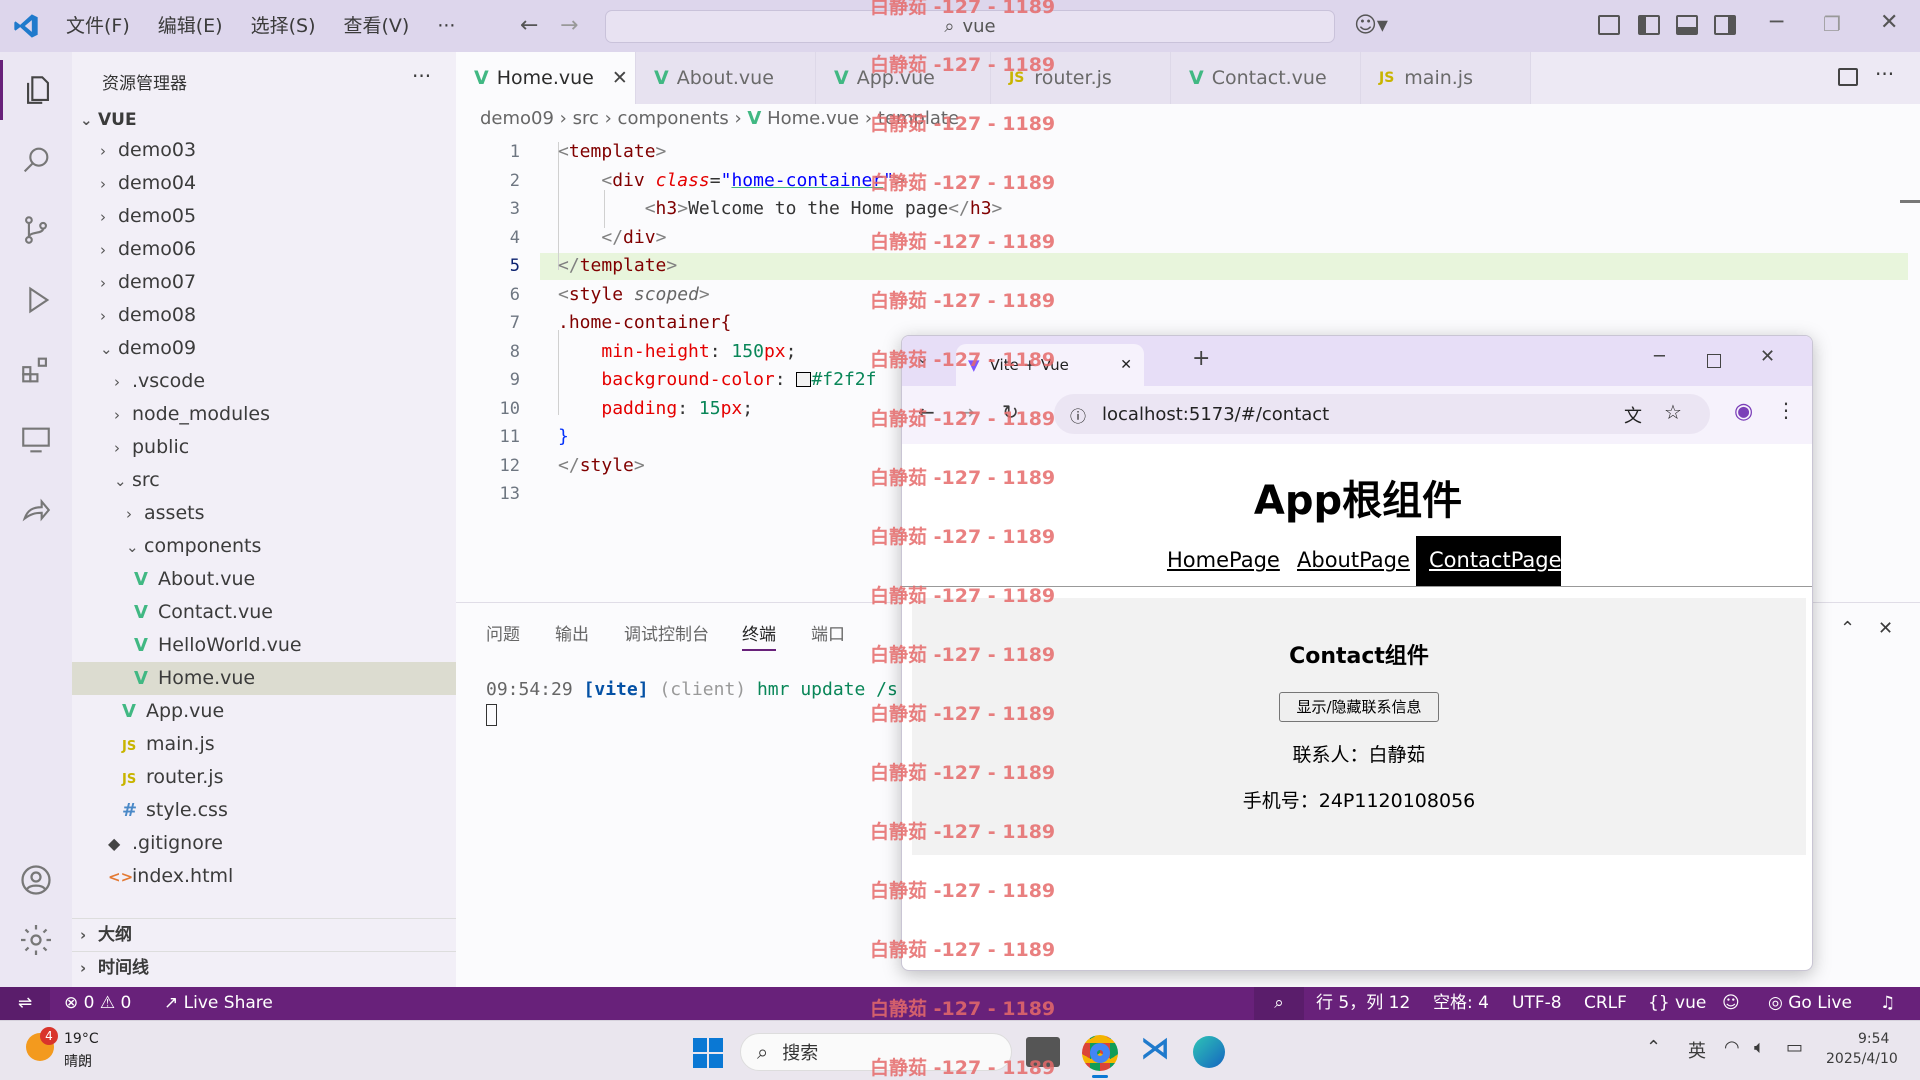 The image size is (1920, 1080). What do you see at coordinates (569, 26) in the screenshot?
I see `forward-arrow-icon: →` at bounding box center [569, 26].